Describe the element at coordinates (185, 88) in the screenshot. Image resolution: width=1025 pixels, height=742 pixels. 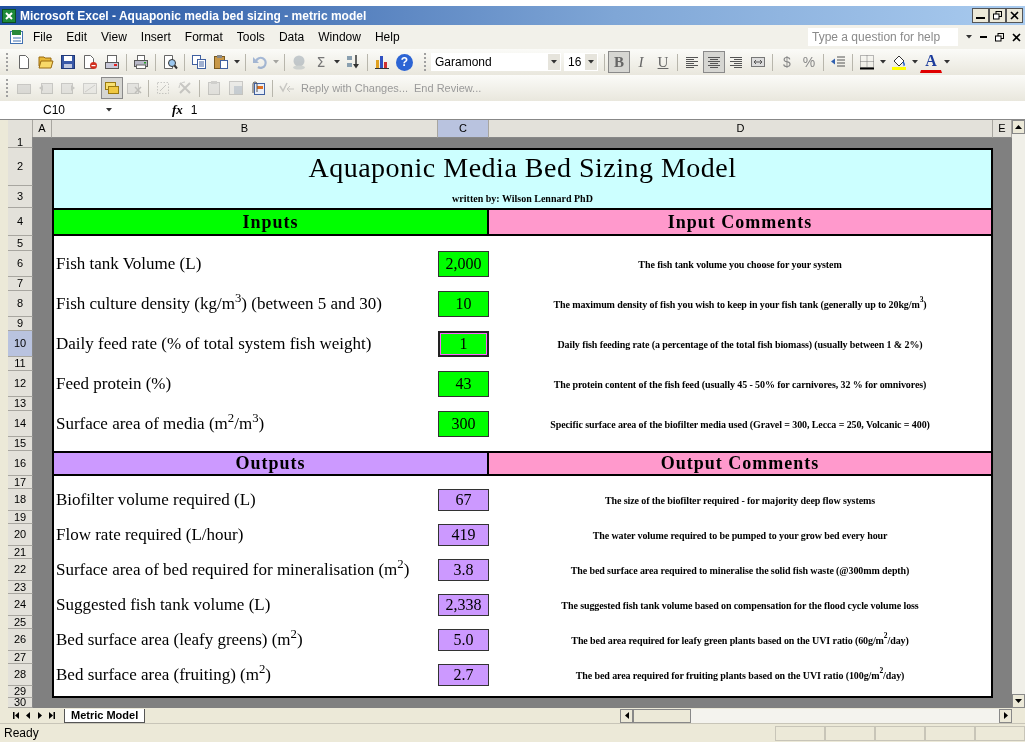
I see `cross-arrow-icon` at that location.